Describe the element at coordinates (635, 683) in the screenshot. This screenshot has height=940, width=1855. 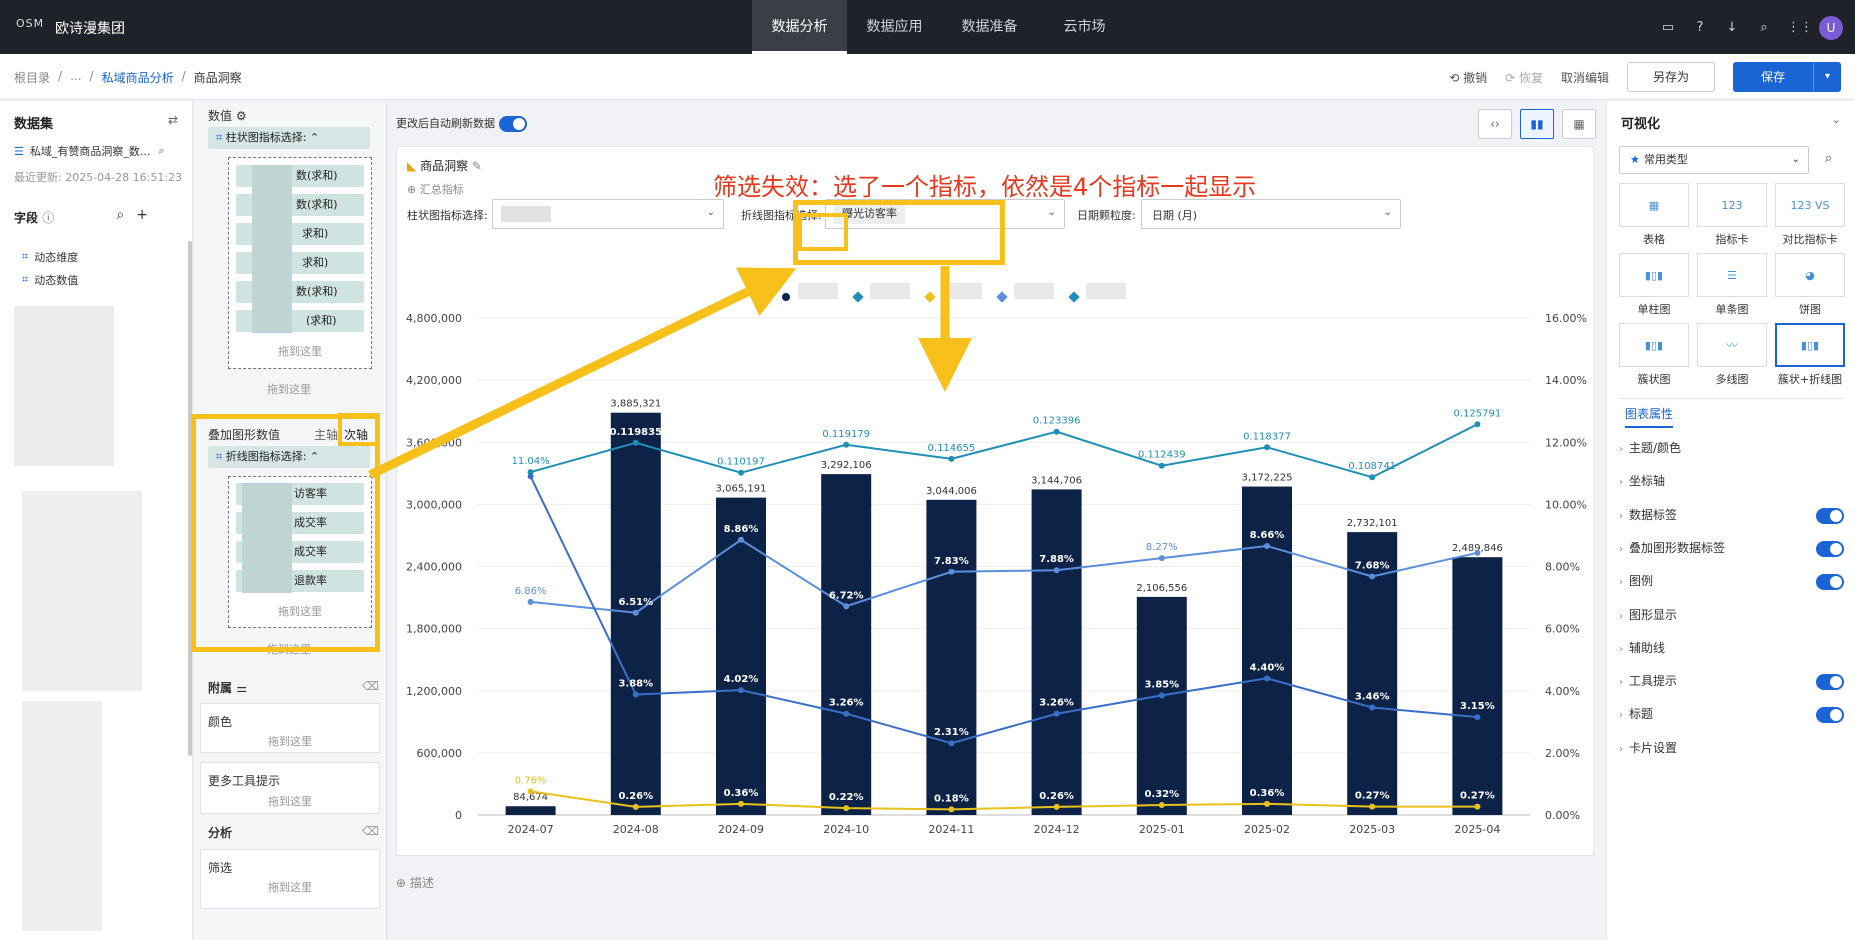
I see `series-data-label: 3.88%` at that location.